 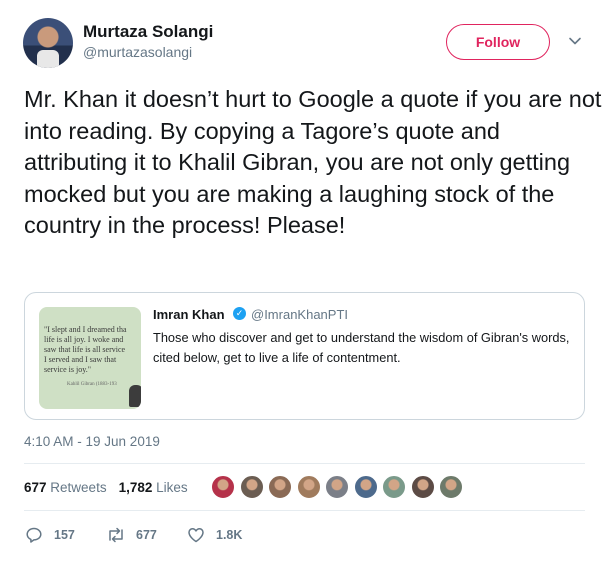 What do you see at coordinates (135, 487) in the screenshot?
I see `likes-count: 1,782` at bounding box center [135, 487].